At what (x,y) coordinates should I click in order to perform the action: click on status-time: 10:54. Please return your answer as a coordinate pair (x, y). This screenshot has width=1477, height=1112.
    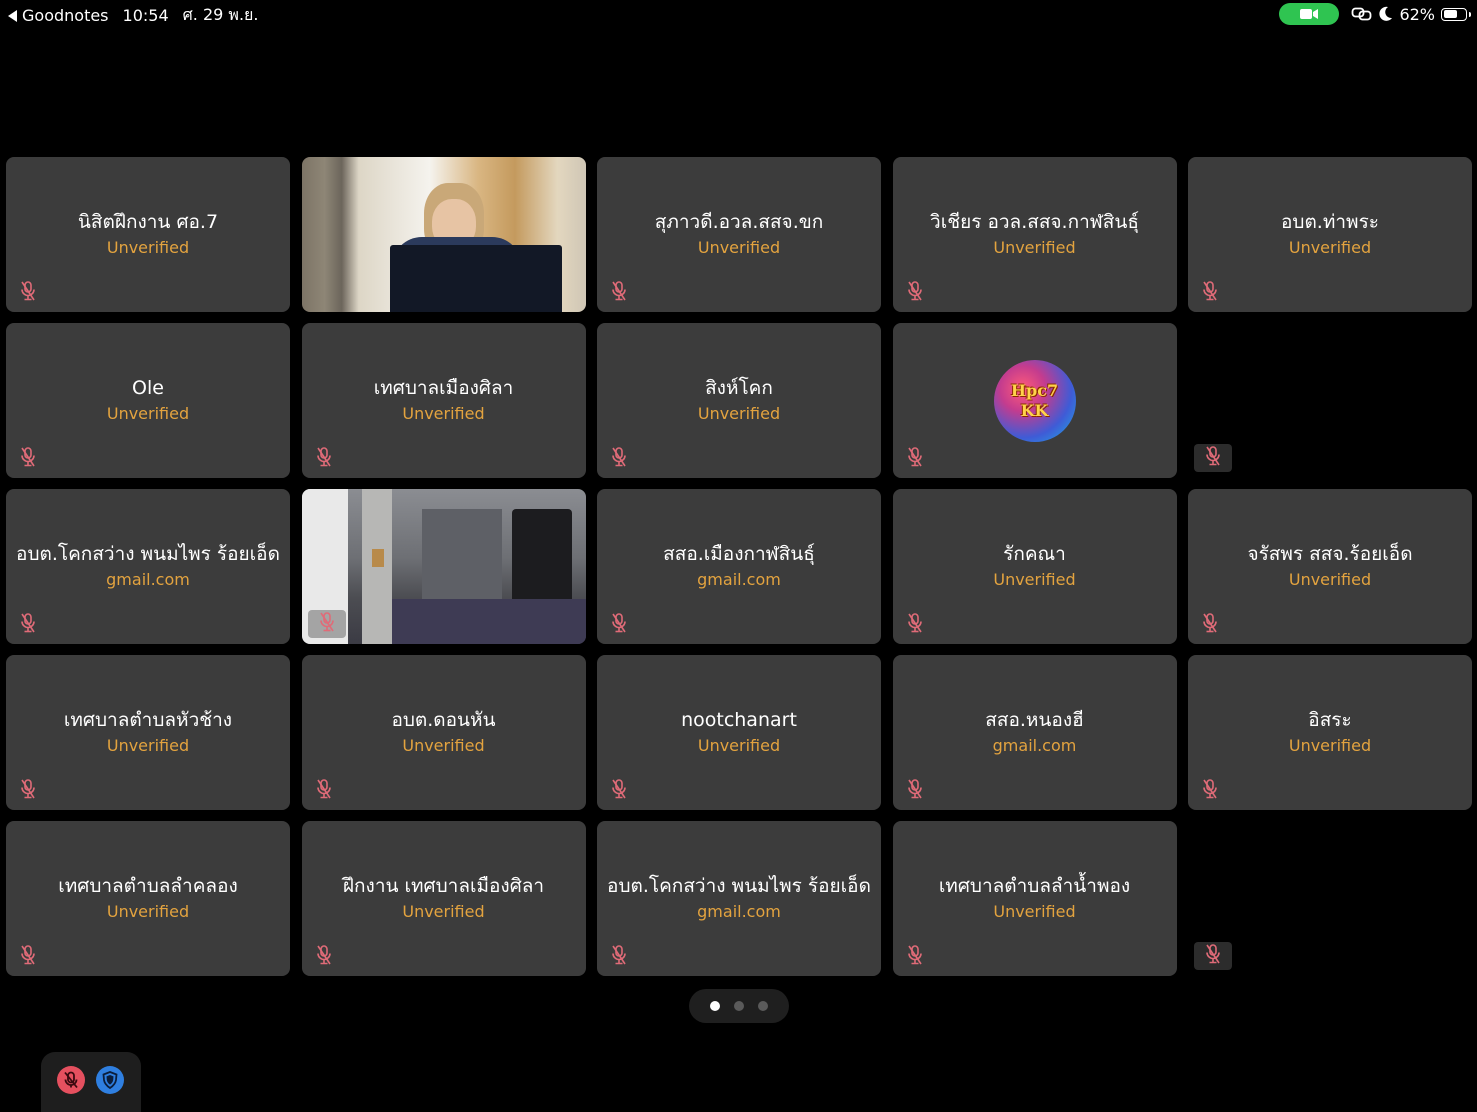
    Looking at the image, I should click on (145, 15).